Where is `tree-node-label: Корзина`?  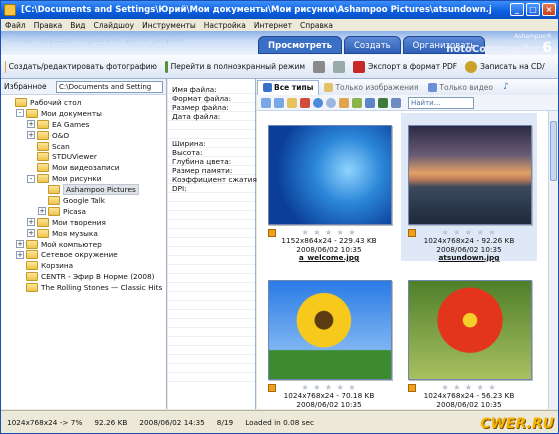
tree-node-label: Корзина is located at coordinates (57, 266).